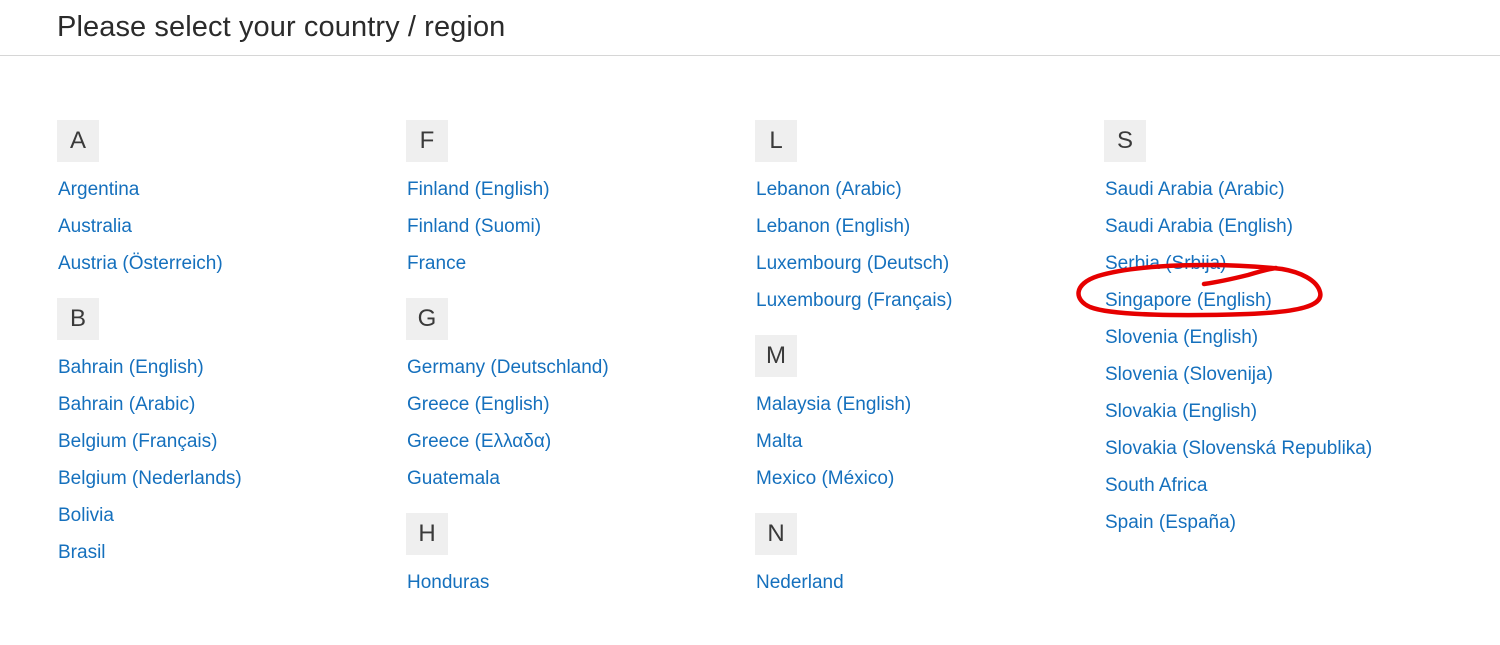 The height and width of the screenshot is (645, 1500). What do you see at coordinates (1170, 522) in the screenshot?
I see `country-link: Spain (España)` at bounding box center [1170, 522].